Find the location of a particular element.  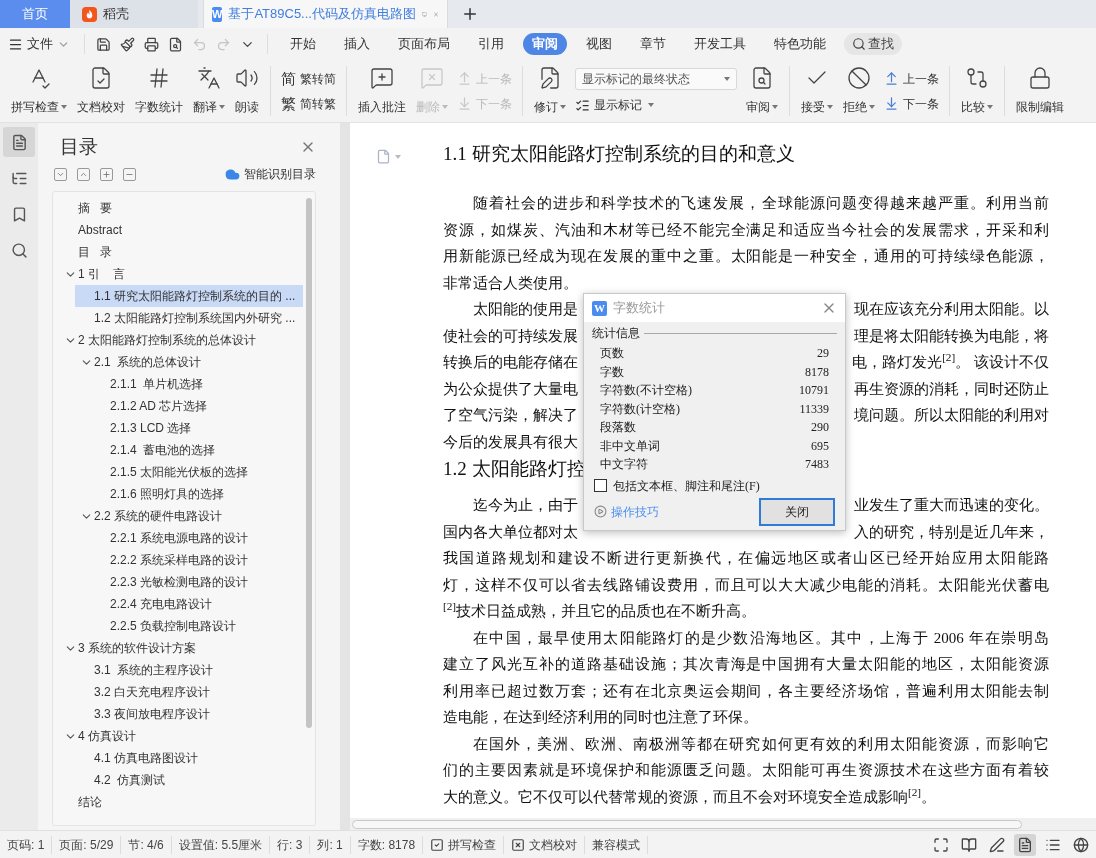

toc-item: 3 系统的软件设计方案 is located at coordinates (181, 648).